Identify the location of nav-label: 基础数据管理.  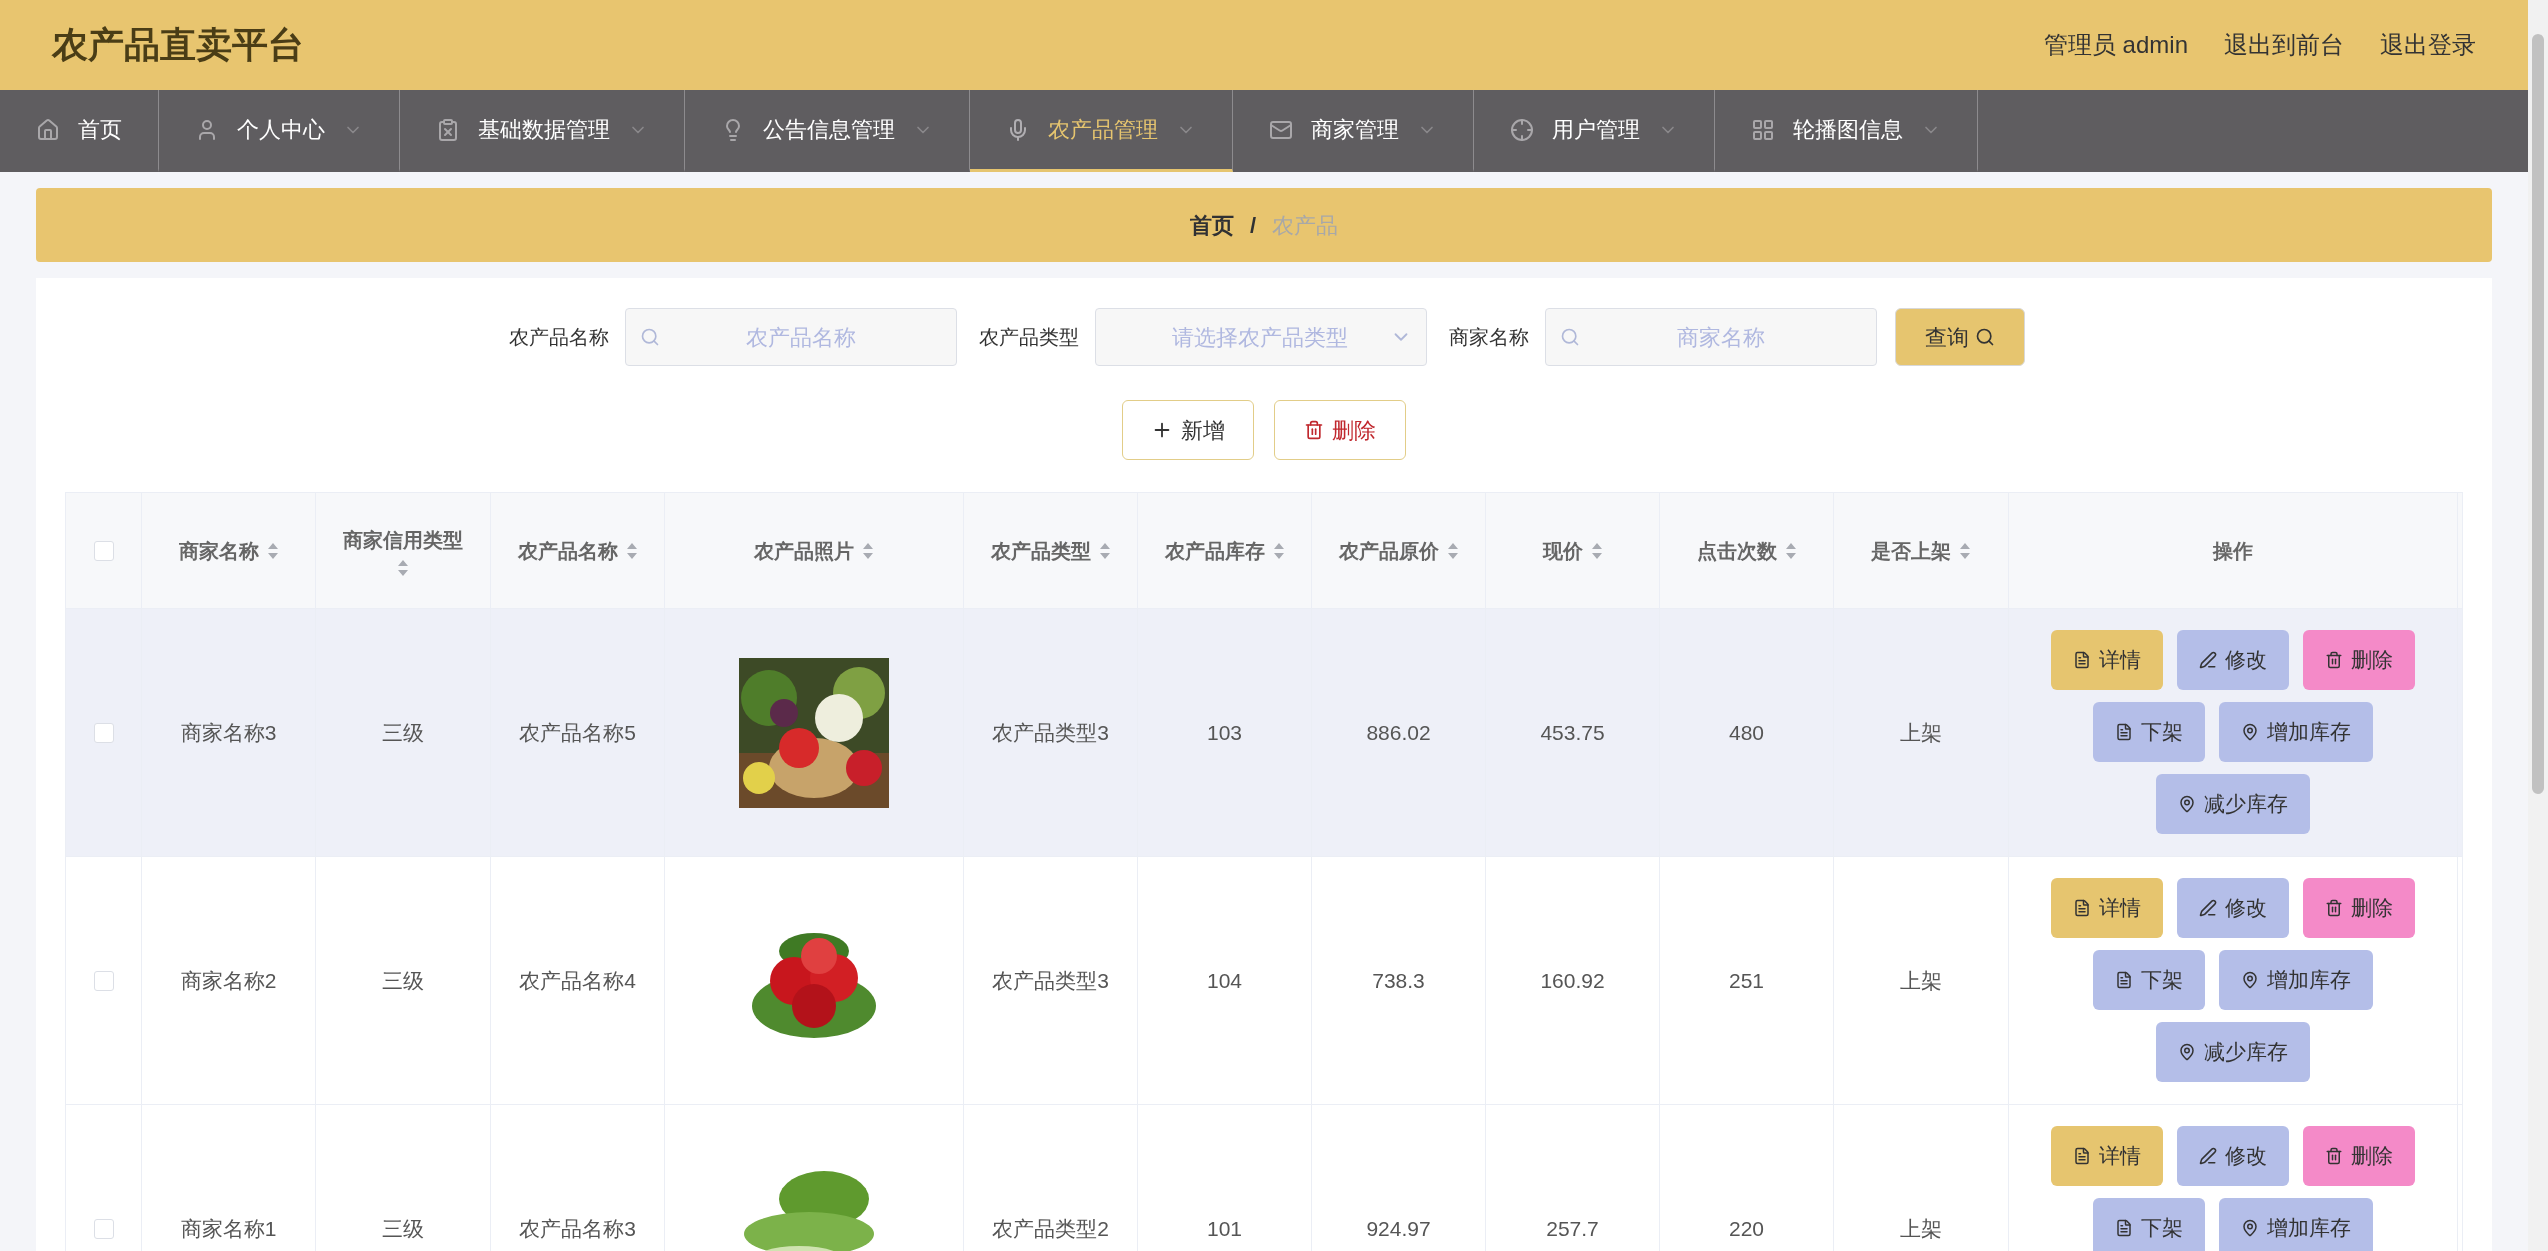
(544, 130).